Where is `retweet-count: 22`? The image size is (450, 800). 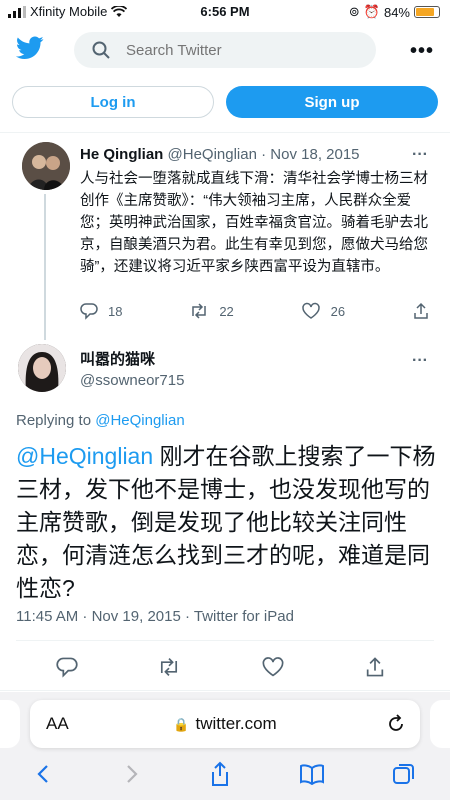
retweet-count: 22 is located at coordinates (226, 311).